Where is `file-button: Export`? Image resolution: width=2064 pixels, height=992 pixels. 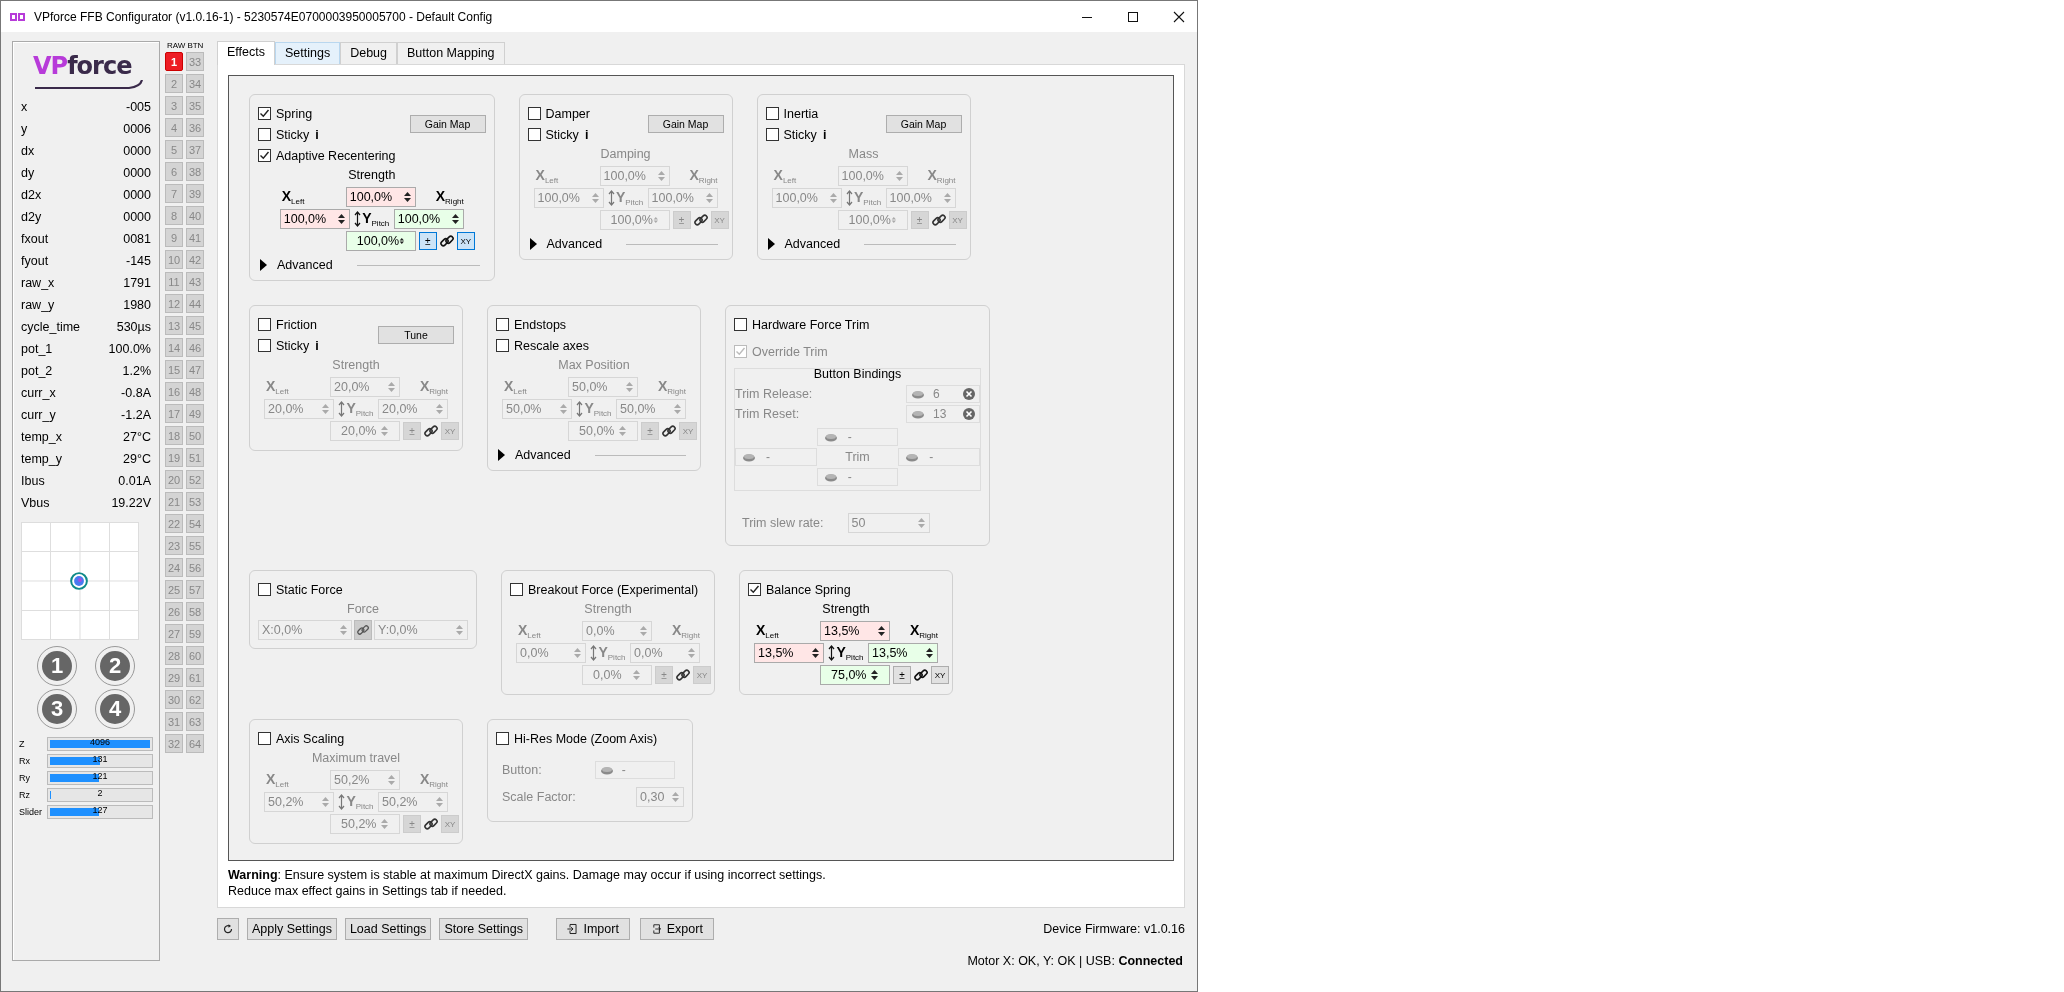 file-button: Export is located at coordinates (676, 929).